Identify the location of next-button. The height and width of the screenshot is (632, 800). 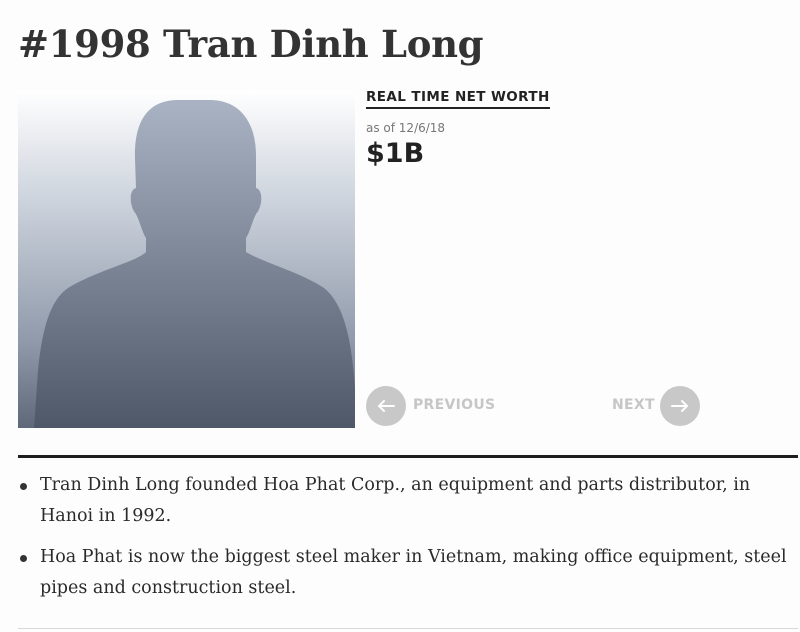
(680, 406).